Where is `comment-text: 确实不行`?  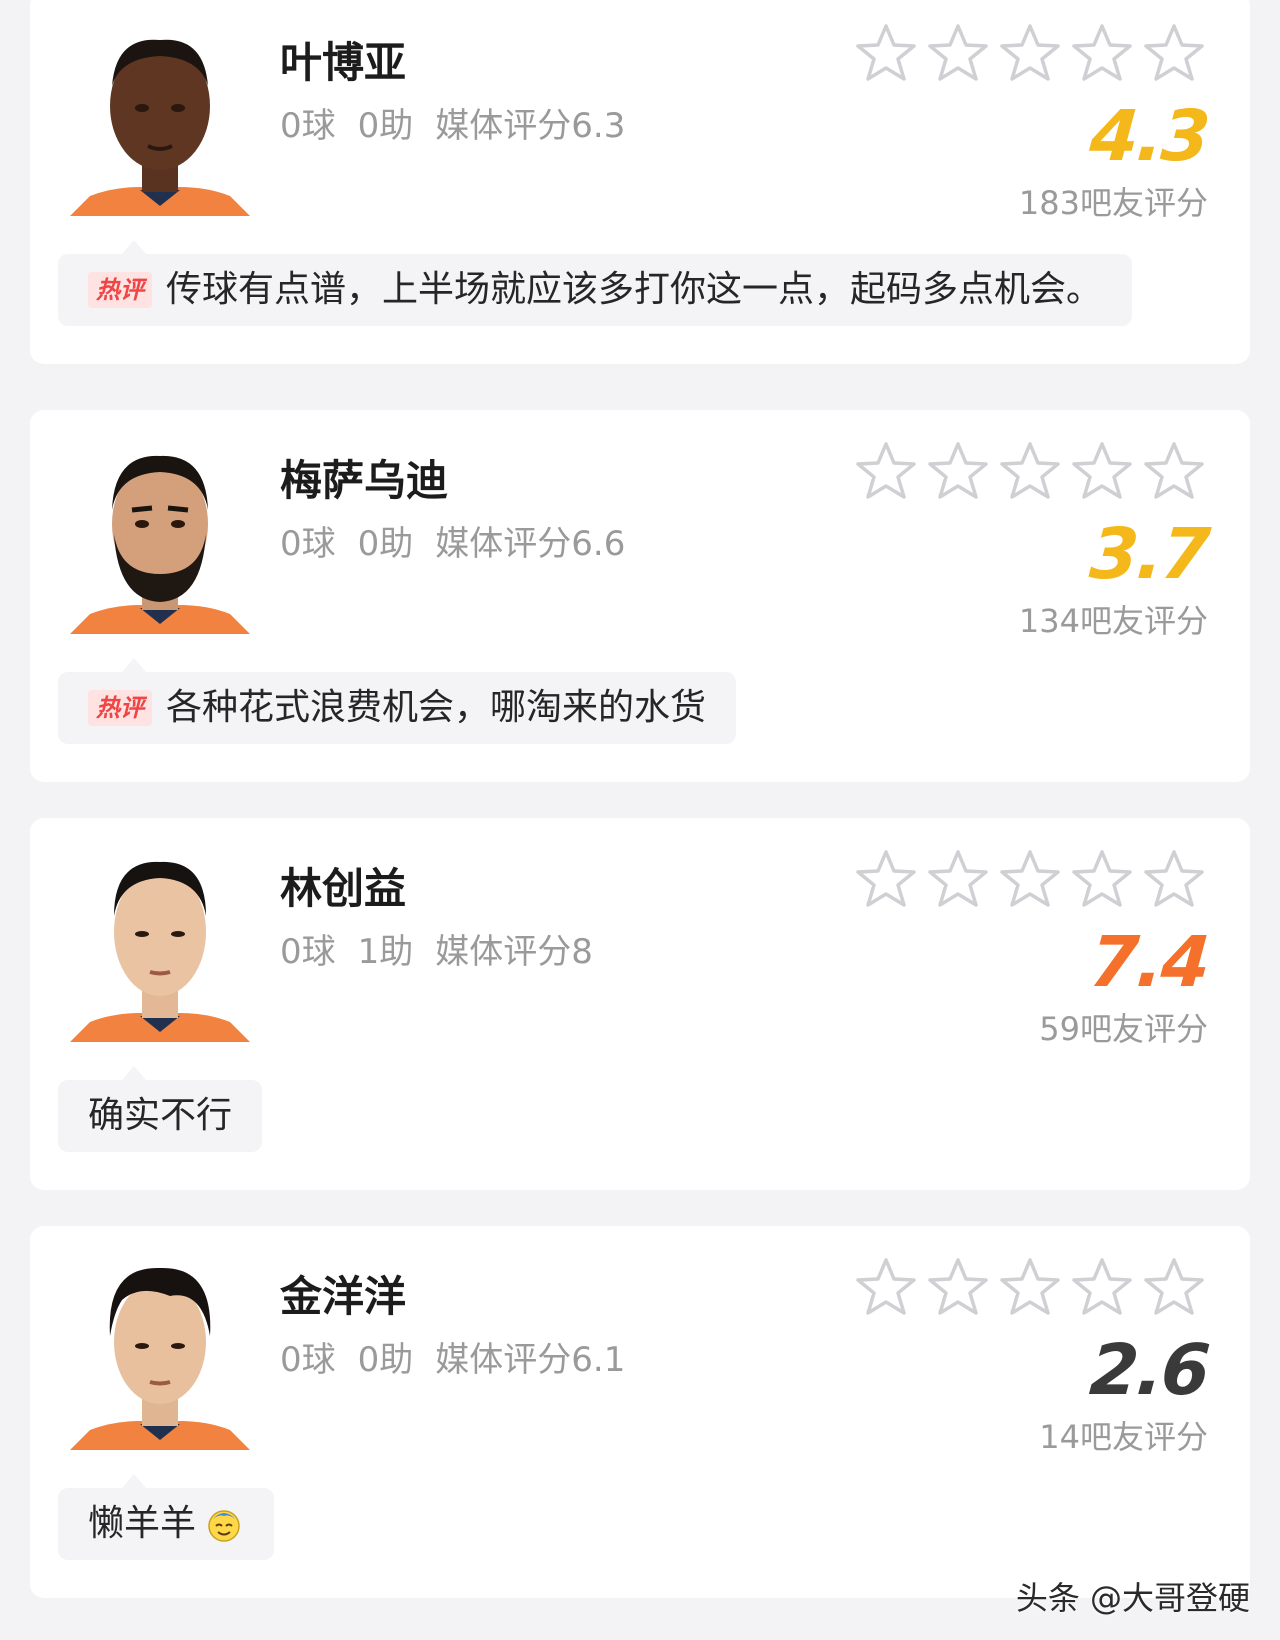
comment-text: 确实不行 is located at coordinates (160, 1115).